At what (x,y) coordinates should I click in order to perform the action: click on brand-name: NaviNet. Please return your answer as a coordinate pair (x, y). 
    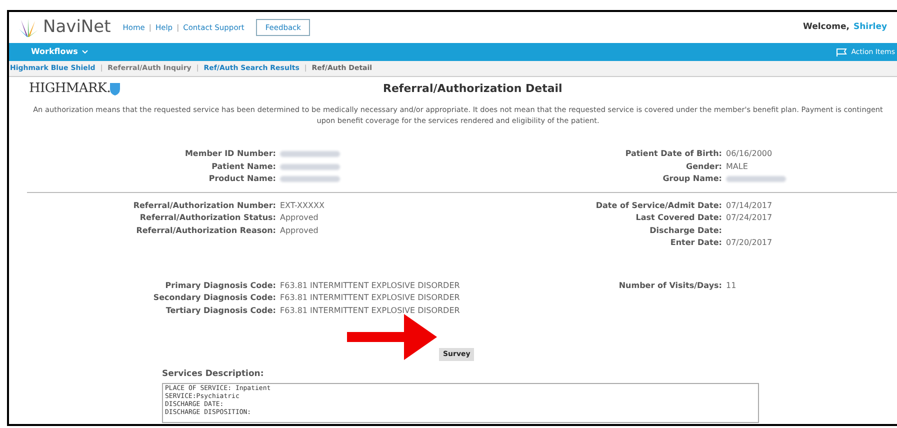
    Looking at the image, I should click on (77, 27).